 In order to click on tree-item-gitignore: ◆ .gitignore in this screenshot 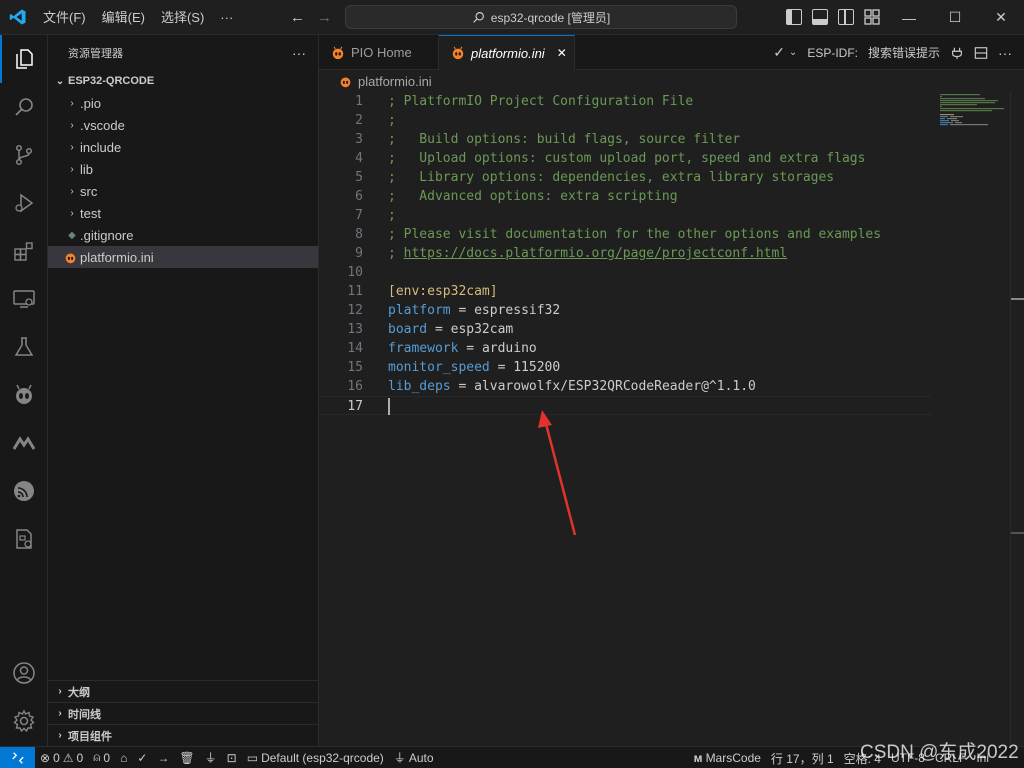, I will do `click(183, 235)`.